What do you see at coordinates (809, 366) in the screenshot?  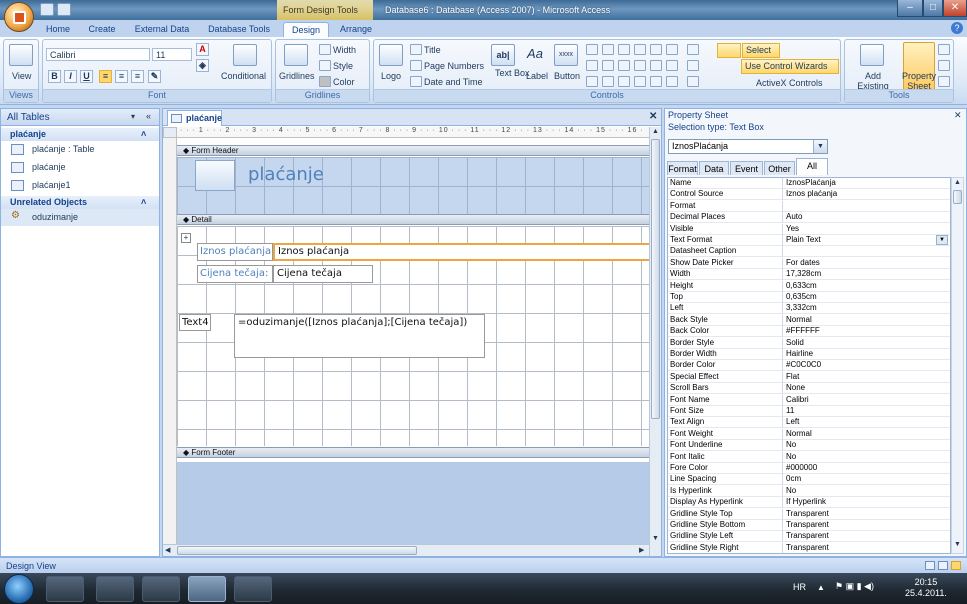 I see `property-row: Border Color #C0C0C0` at bounding box center [809, 366].